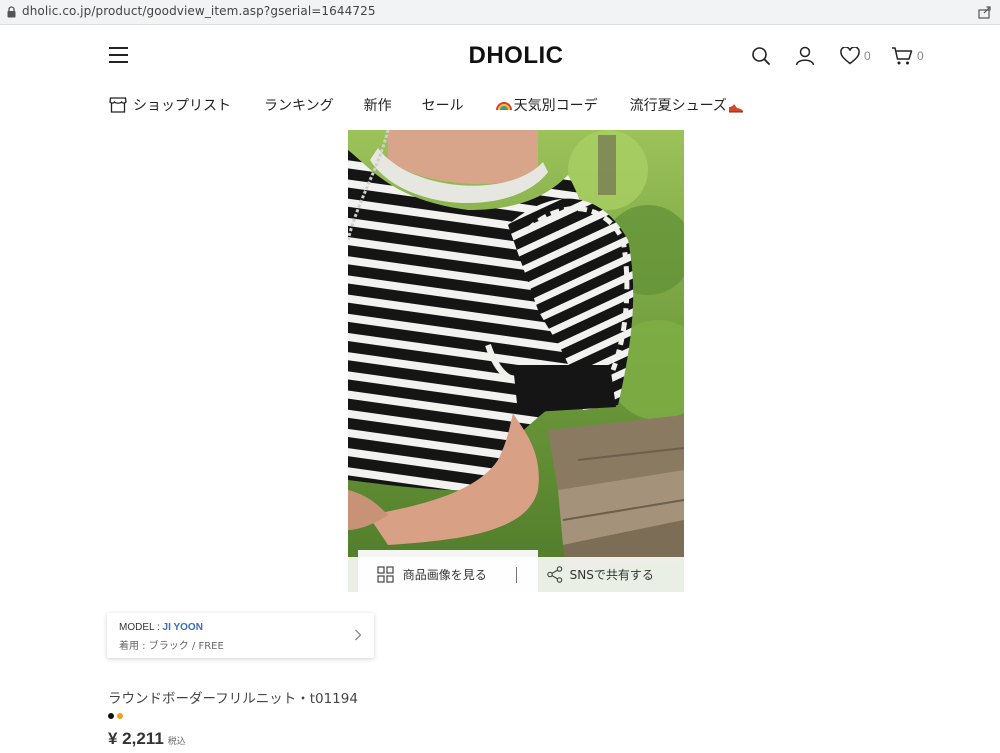 The height and width of the screenshot is (753, 1000). Describe the element at coordinates (611, 575) in the screenshot. I see `share-label: SNSで共有する` at that location.